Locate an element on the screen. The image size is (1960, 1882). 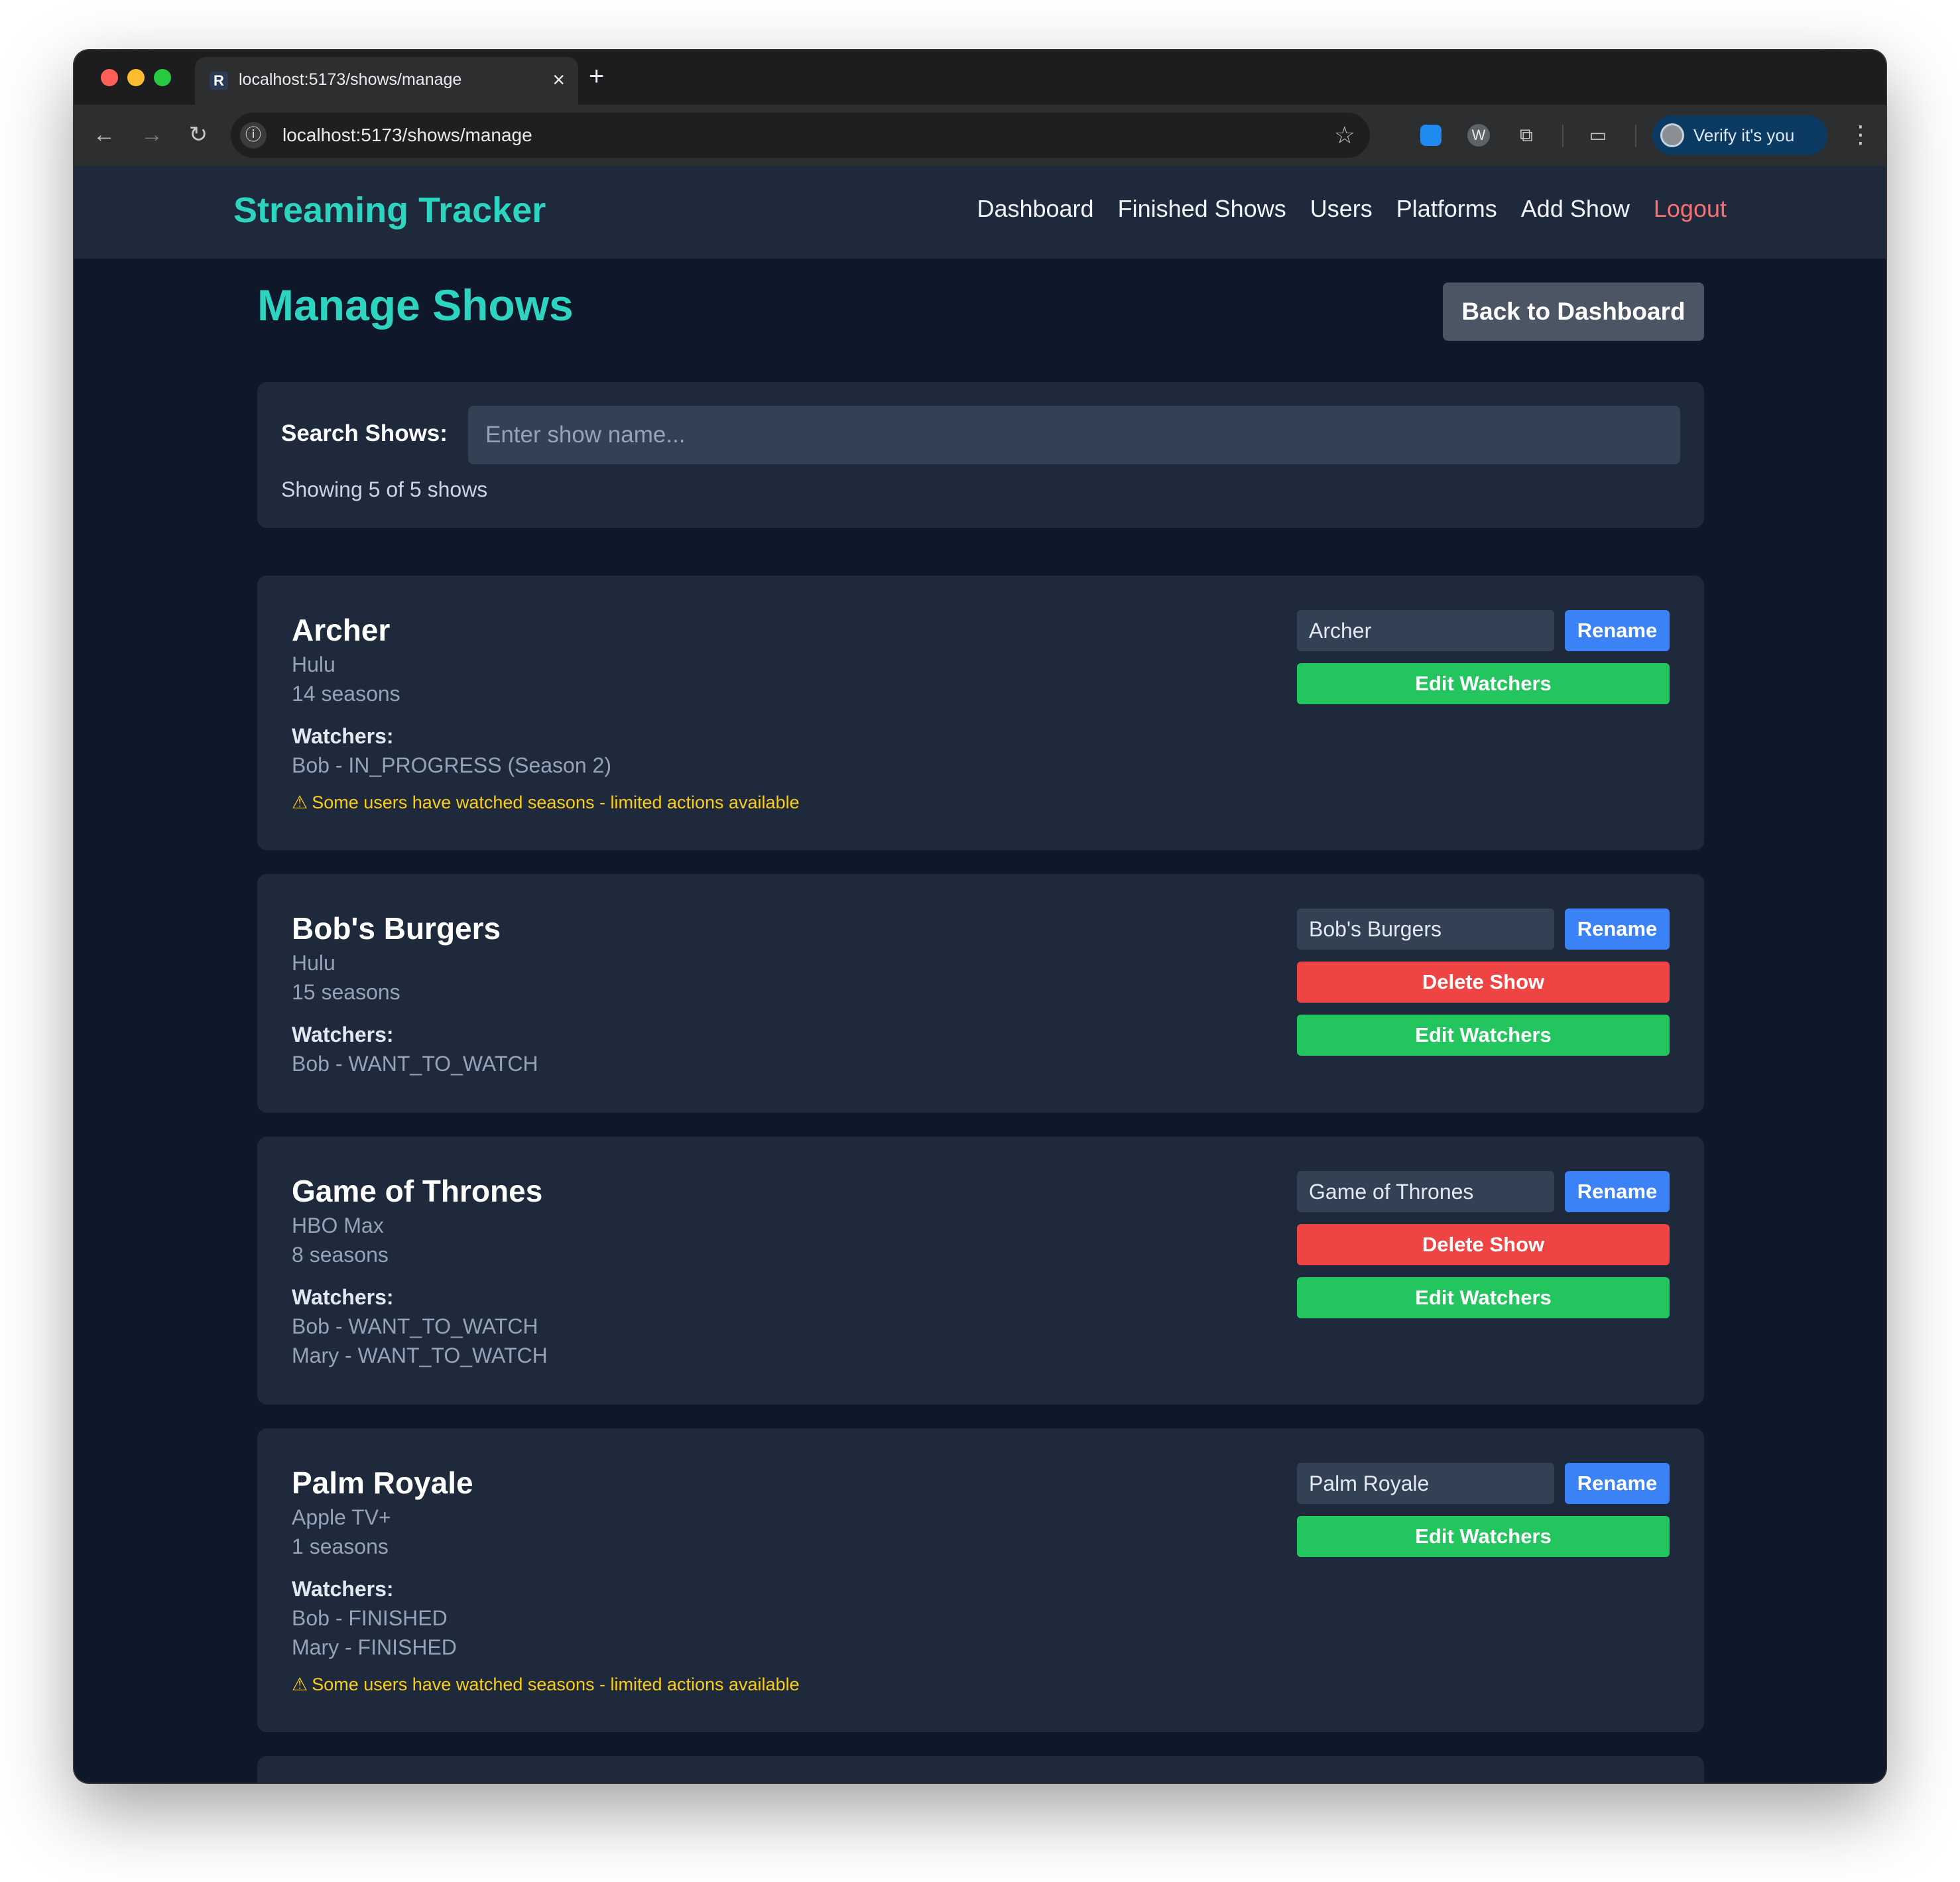
show-actions: Rename Delete Show Edit Watchers is located at coordinates (1484, 983).